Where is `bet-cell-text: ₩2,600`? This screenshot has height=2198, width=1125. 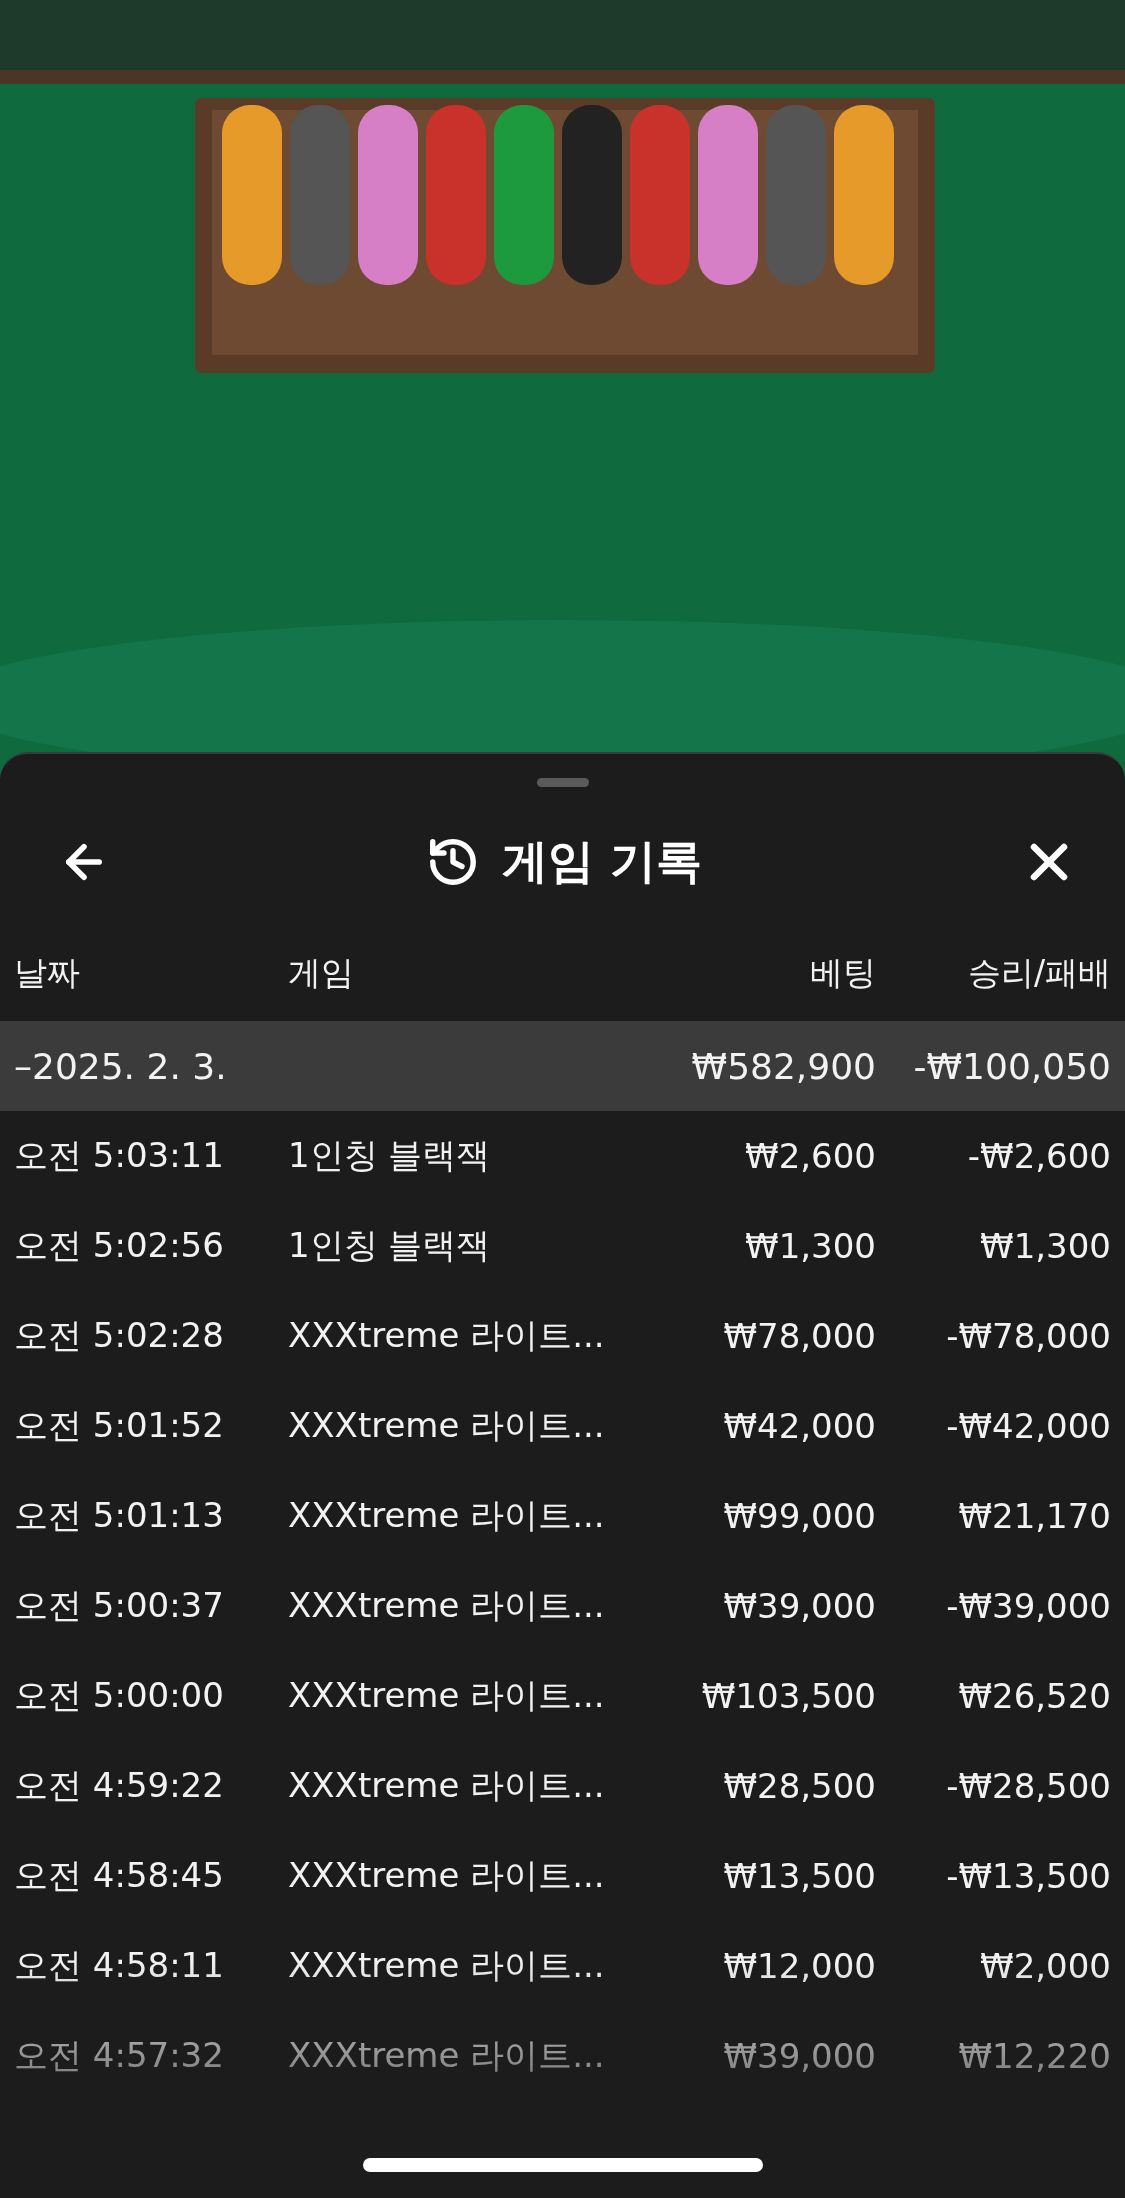 bet-cell-text: ₩2,600 is located at coordinates (810, 1156).